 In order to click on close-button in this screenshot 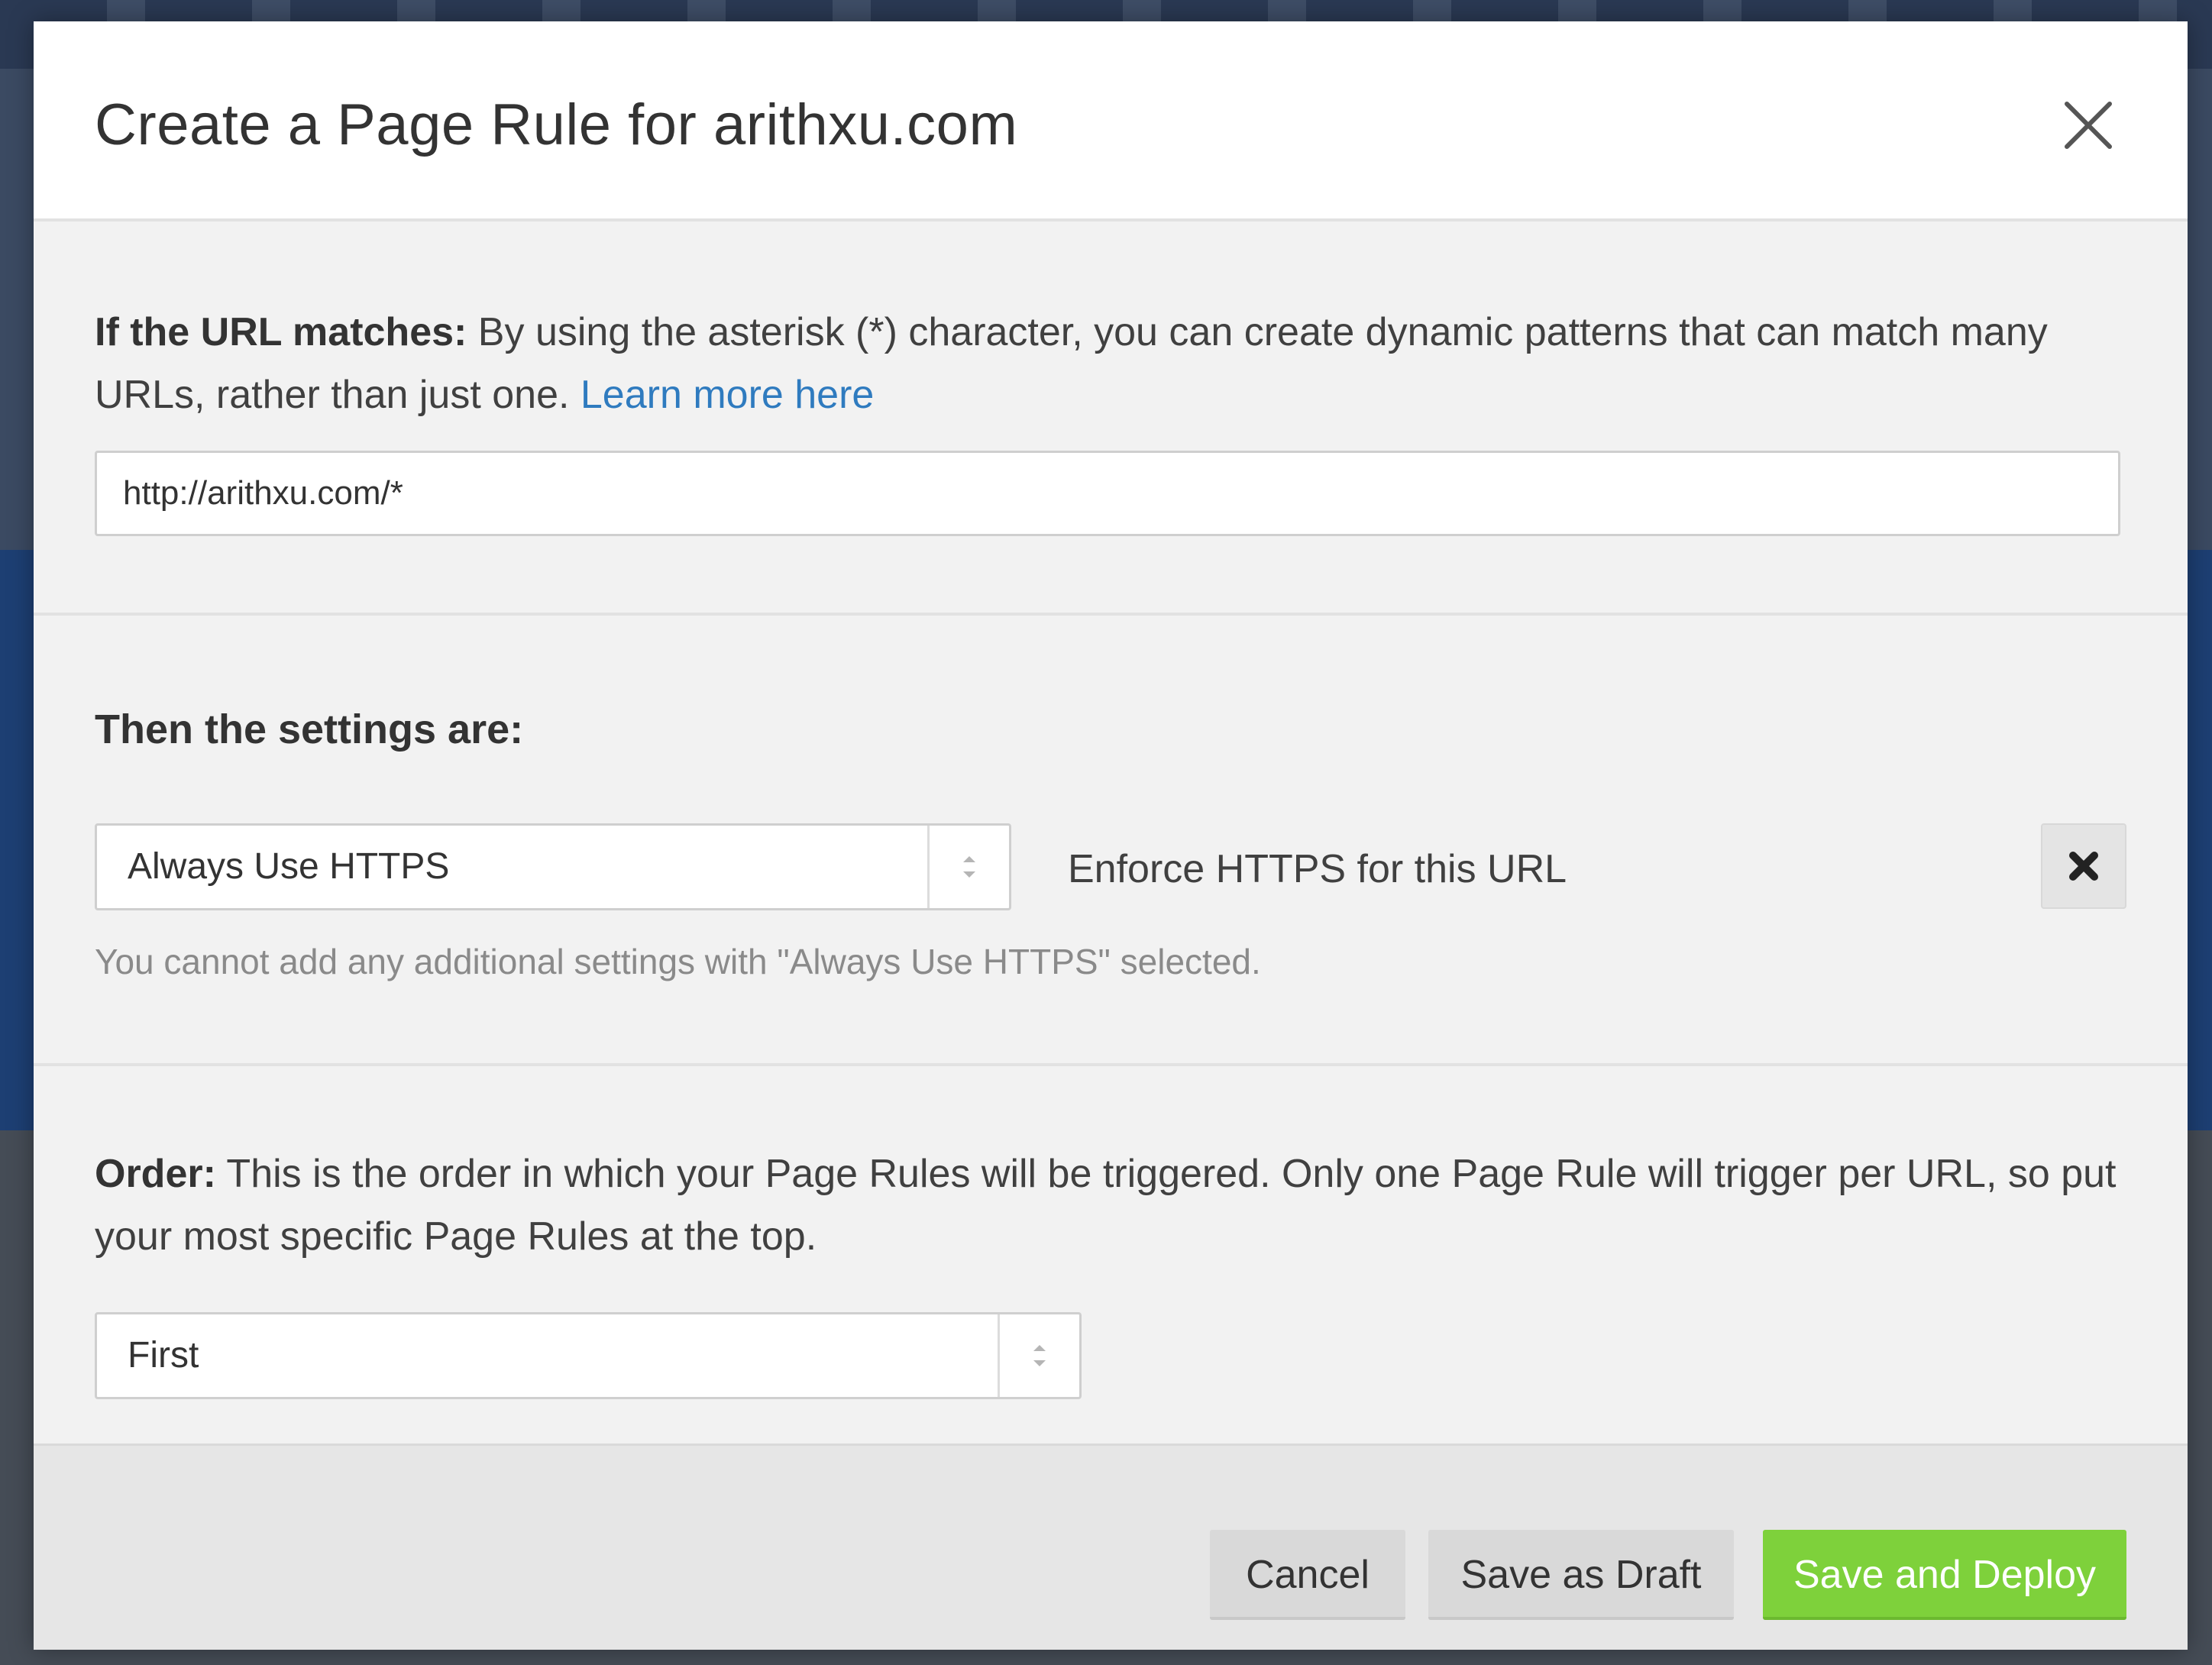, I will do `click(2088, 125)`.